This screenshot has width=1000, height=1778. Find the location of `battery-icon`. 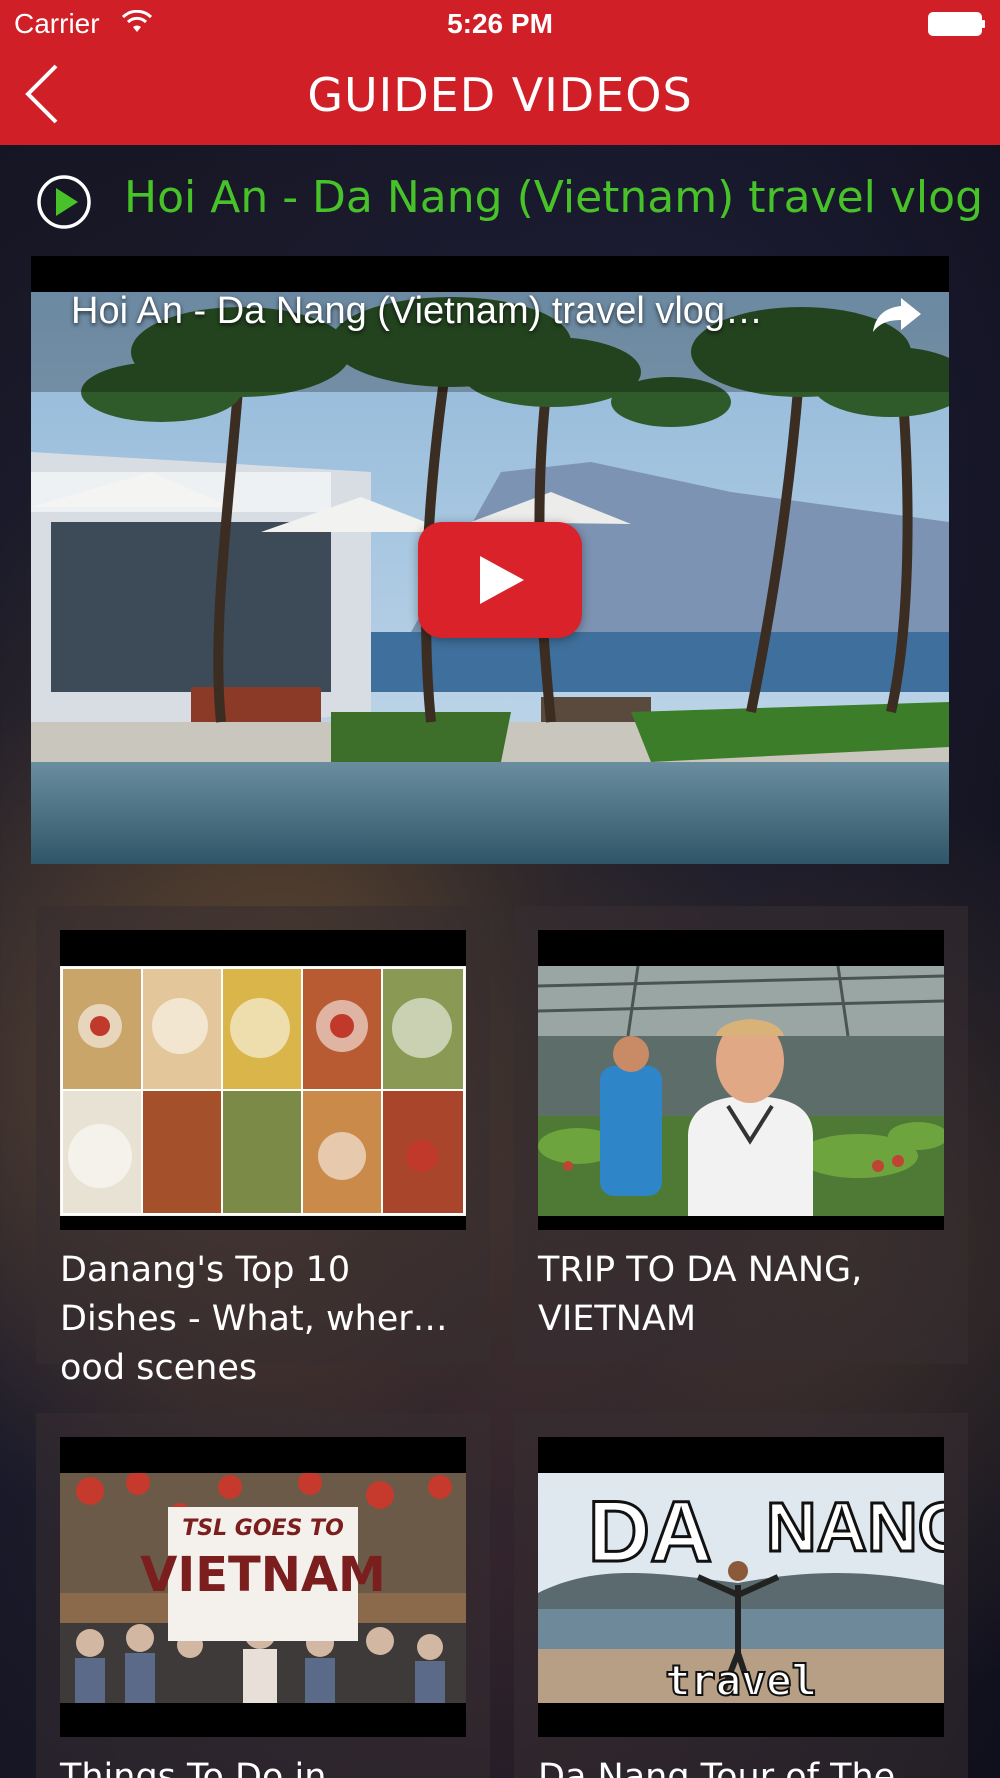

battery-icon is located at coordinates (956, 24).